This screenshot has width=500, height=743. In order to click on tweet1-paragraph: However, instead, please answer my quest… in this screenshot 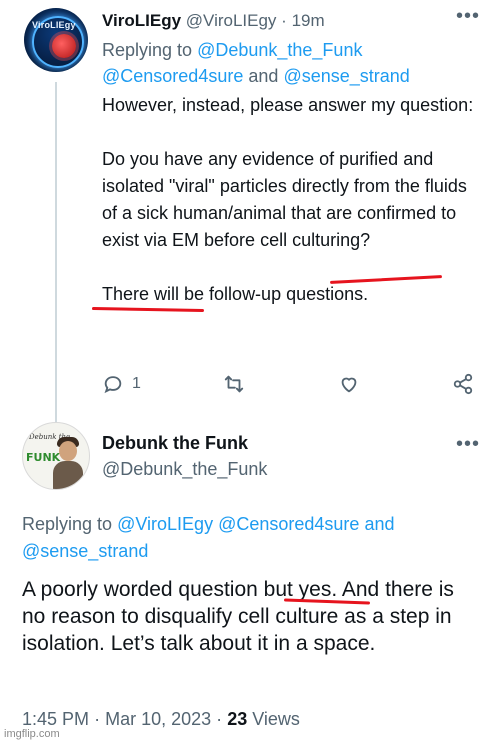, I will do `click(288, 105)`.